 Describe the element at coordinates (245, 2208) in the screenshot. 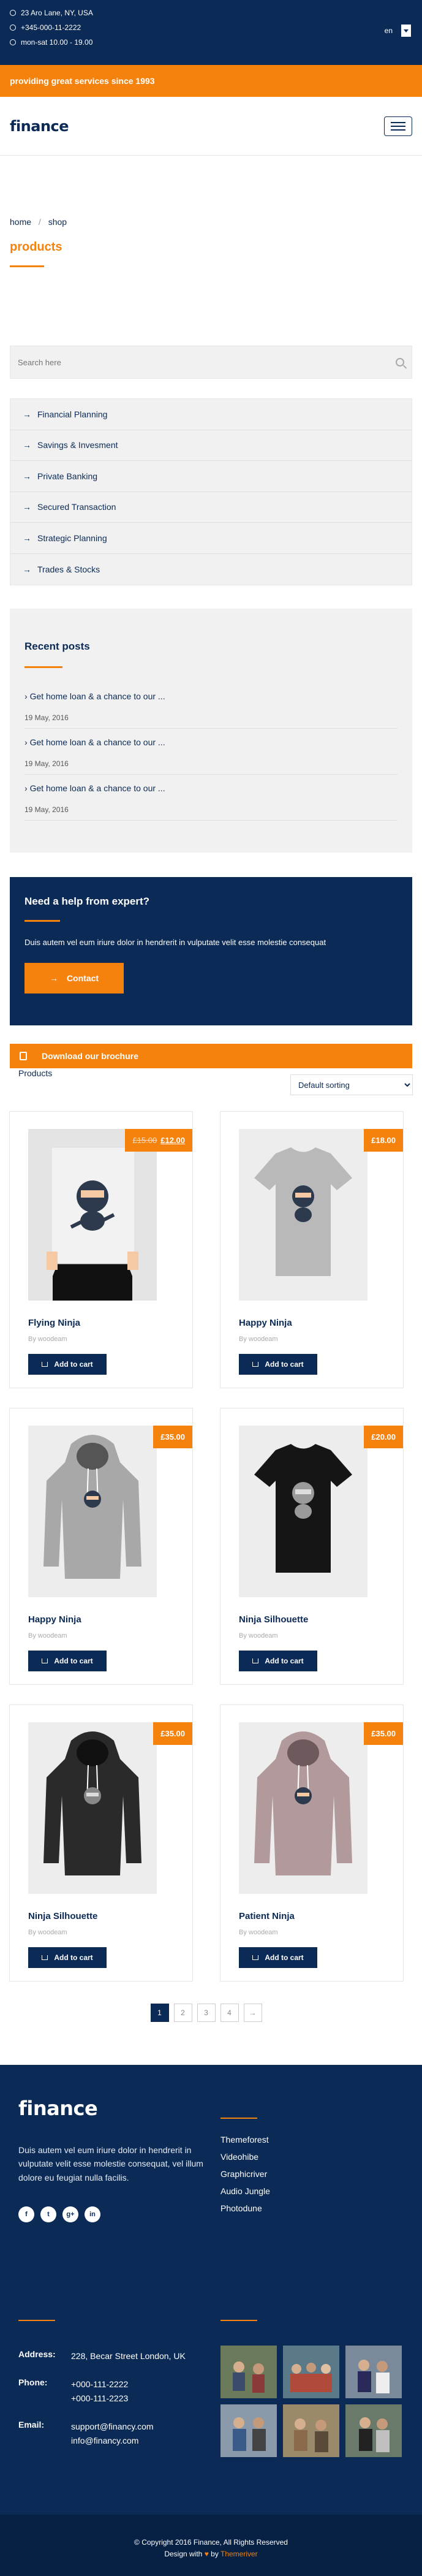

I see `footer-link: Photodune` at that location.